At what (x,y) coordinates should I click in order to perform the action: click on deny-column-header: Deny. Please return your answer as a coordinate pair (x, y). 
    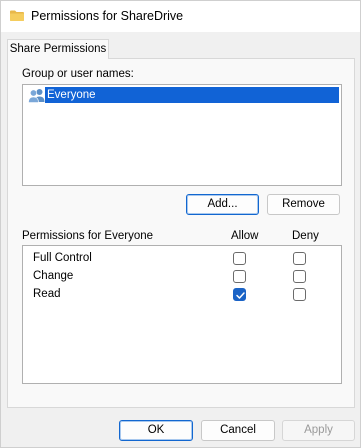
    Looking at the image, I should click on (305, 236).